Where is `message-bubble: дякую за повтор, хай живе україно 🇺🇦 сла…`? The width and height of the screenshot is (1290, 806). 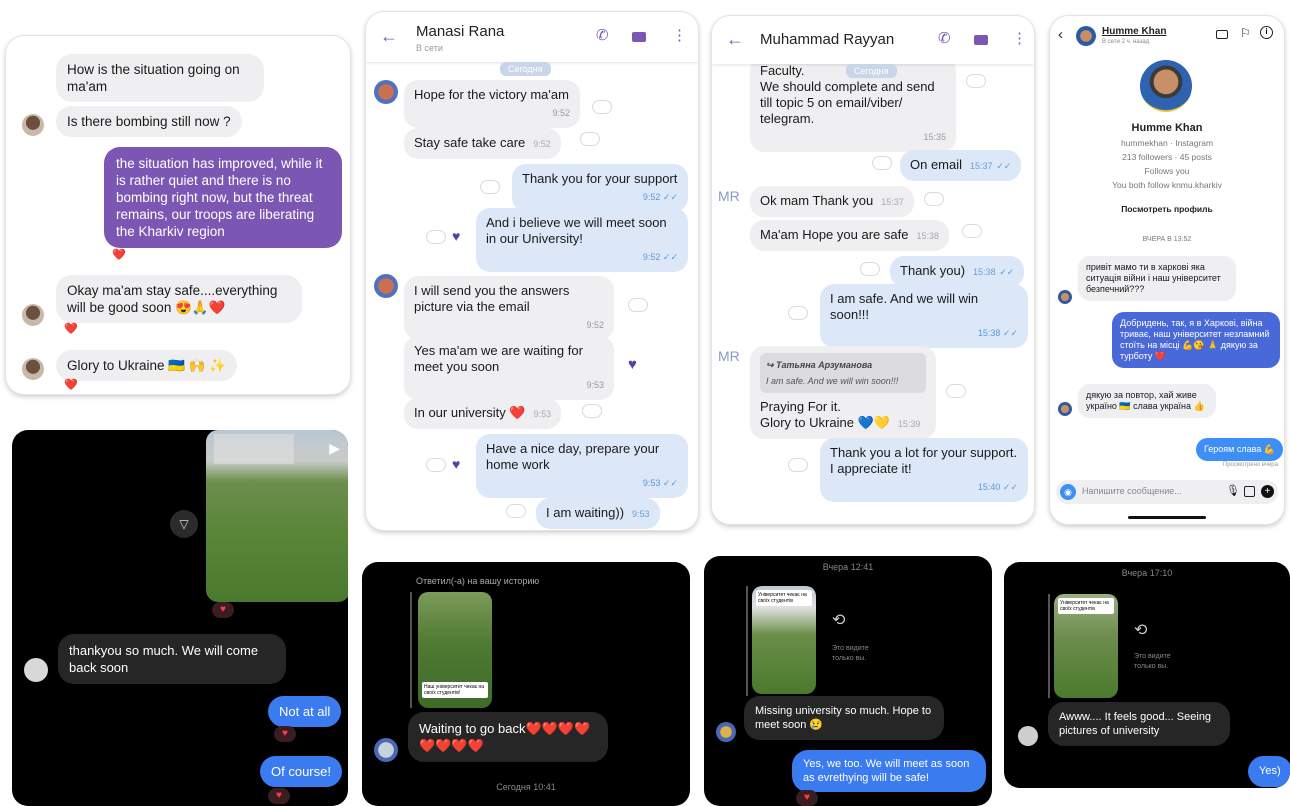 message-bubble: дякую за повтор, хай живе україно 🇺🇦 сла… is located at coordinates (1147, 401).